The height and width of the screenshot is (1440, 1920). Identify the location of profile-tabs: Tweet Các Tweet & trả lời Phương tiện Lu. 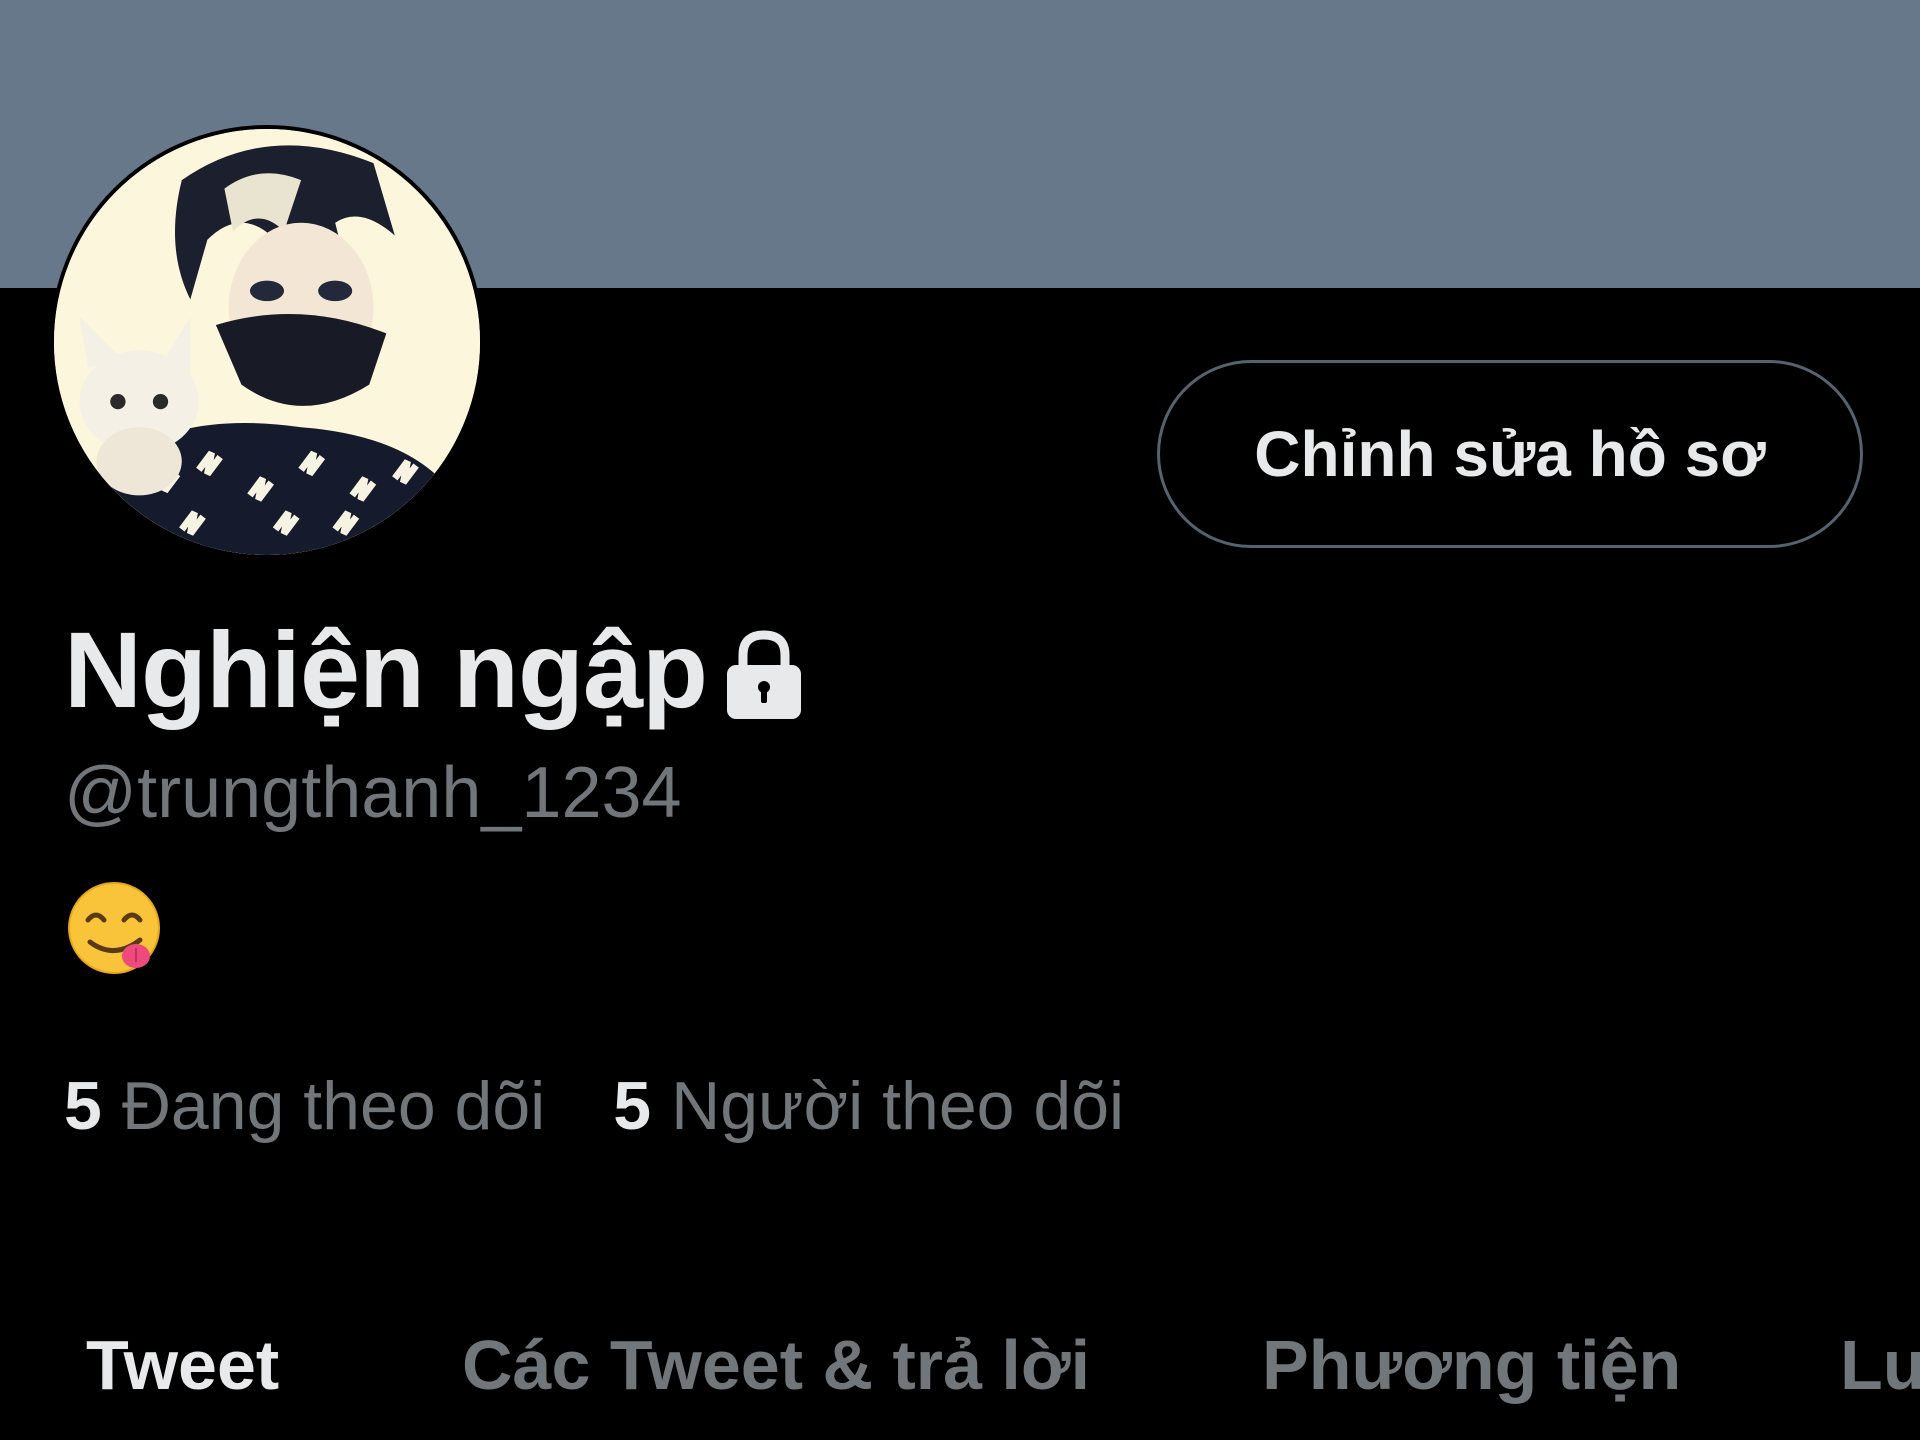
(960, 1365).